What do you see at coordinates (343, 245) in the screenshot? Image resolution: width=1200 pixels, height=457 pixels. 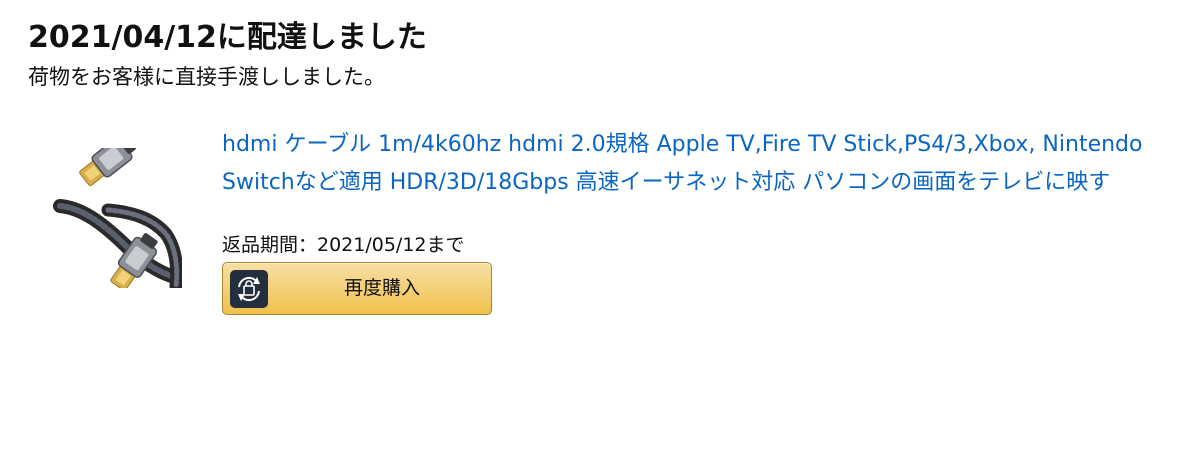 I see `return-period-text: 返品期間：2021/05/12まで` at bounding box center [343, 245].